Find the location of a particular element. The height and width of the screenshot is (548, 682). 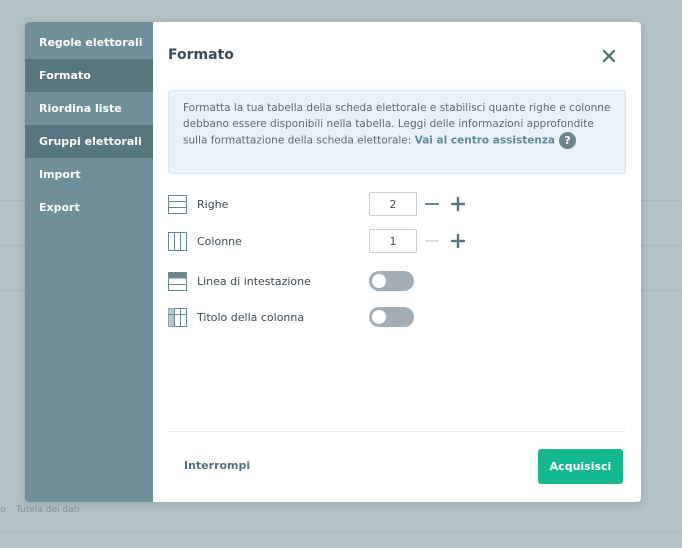

submit-button: Acquisisci is located at coordinates (580, 466).